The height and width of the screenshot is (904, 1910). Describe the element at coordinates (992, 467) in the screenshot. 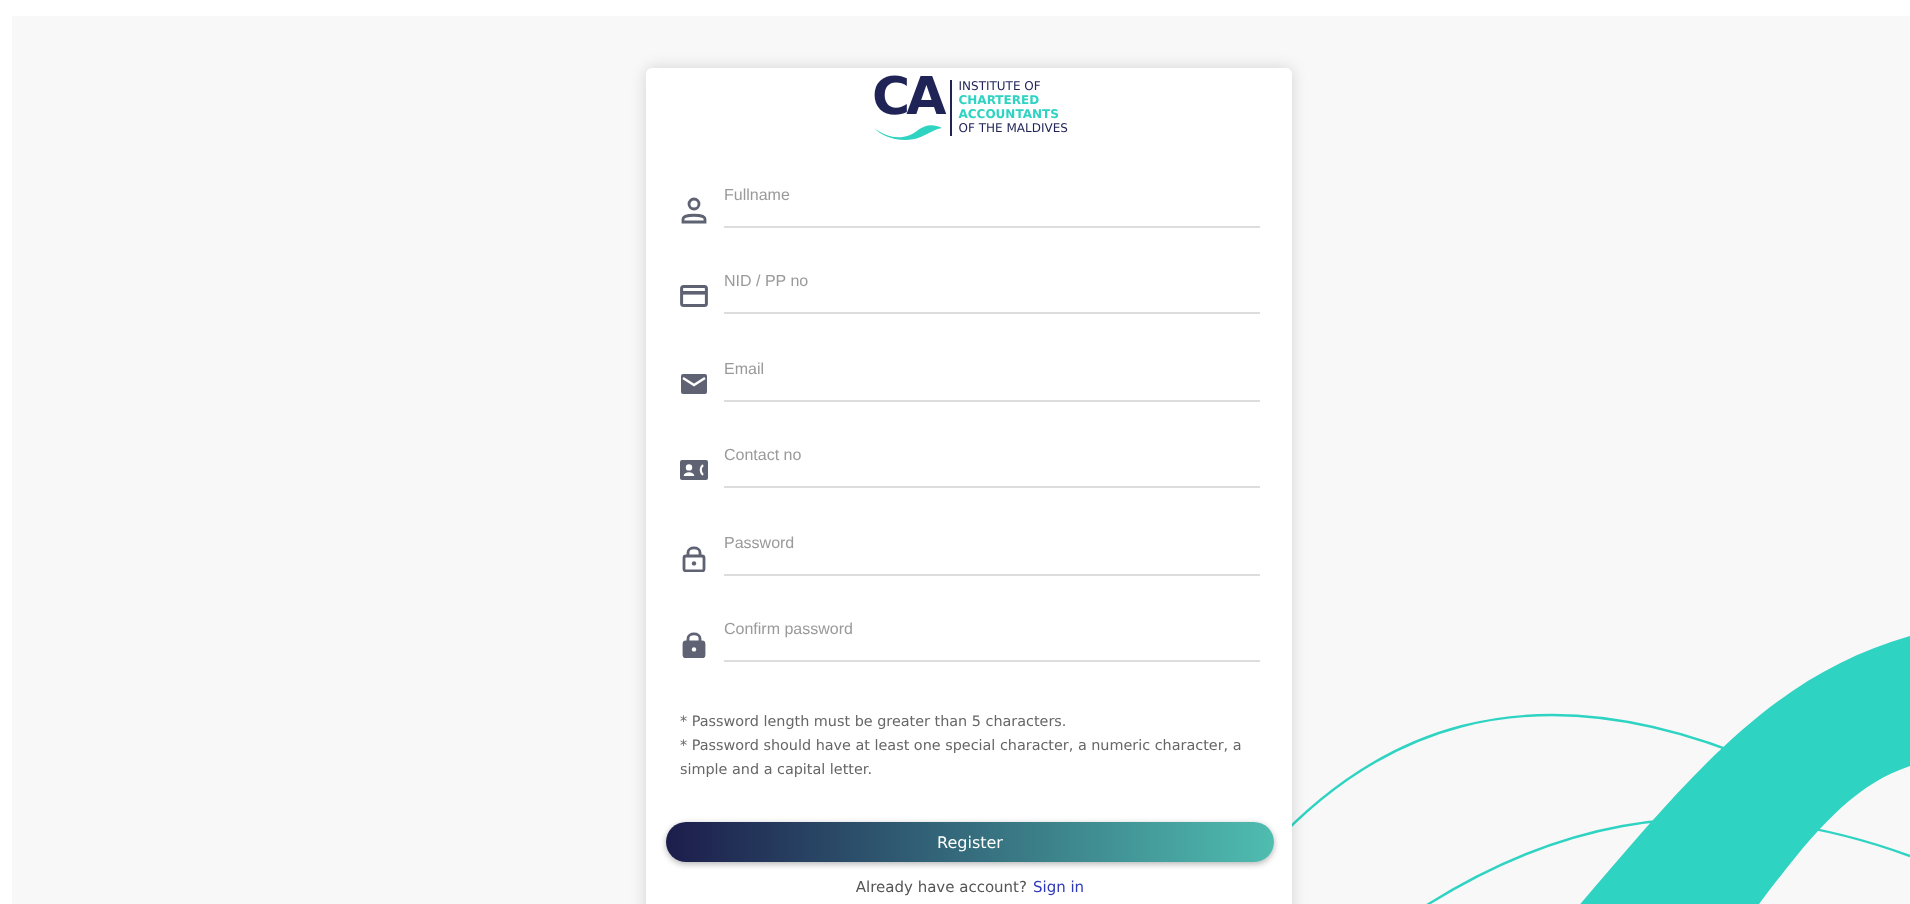

I see `text-field: Contact no` at that location.